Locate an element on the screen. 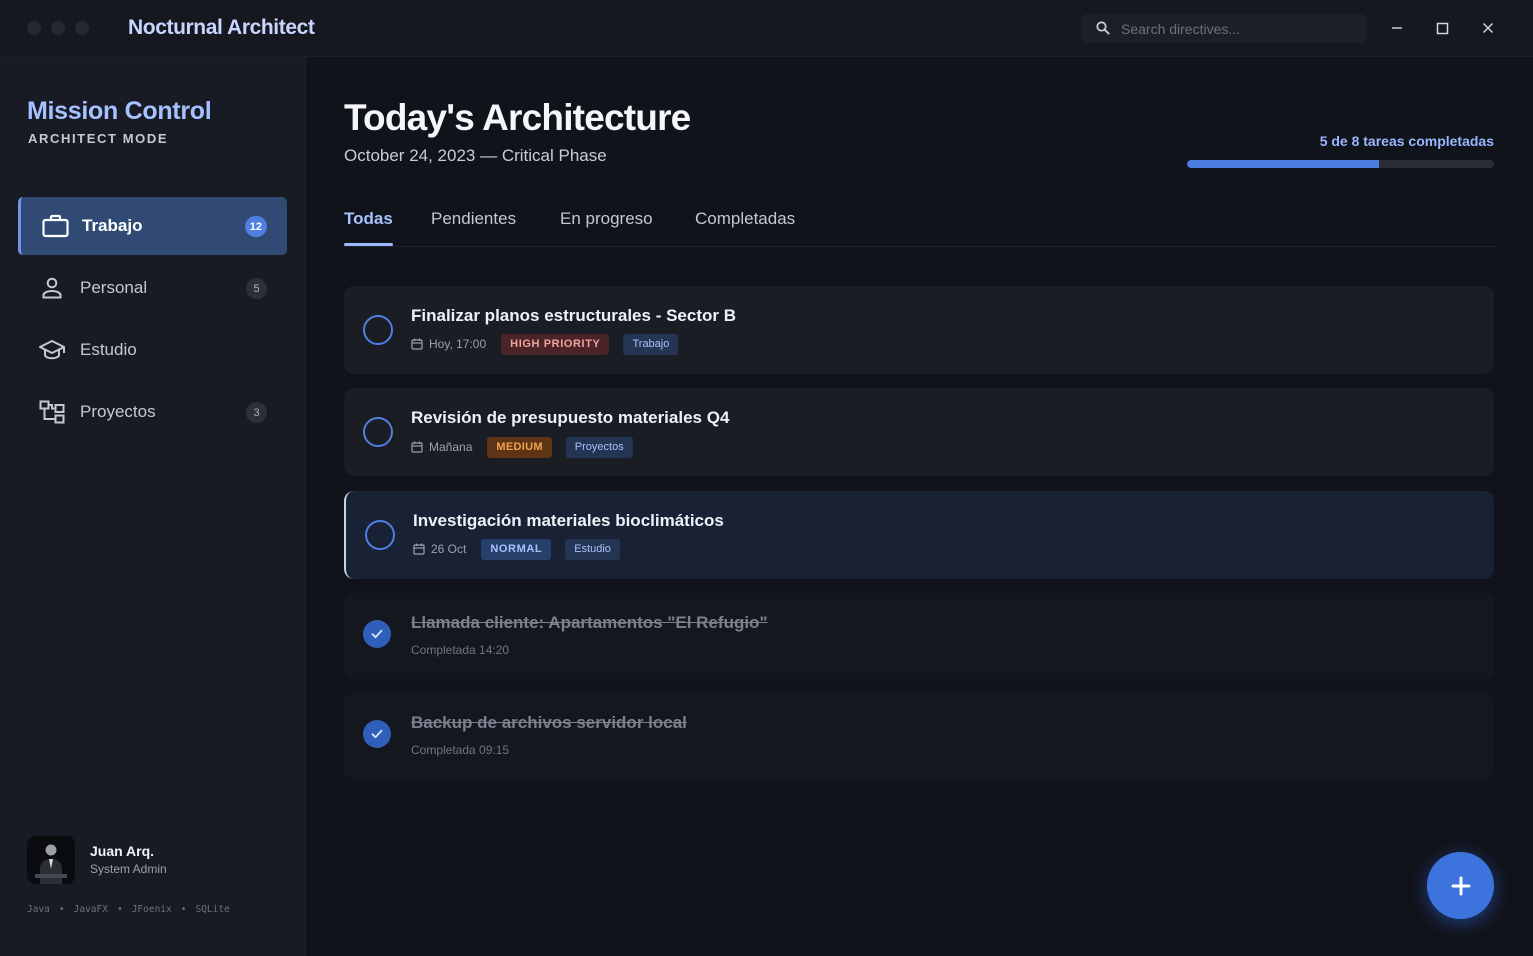 This screenshot has width=1533, height=956. task-due-text: 26 Oct is located at coordinates (449, 549).